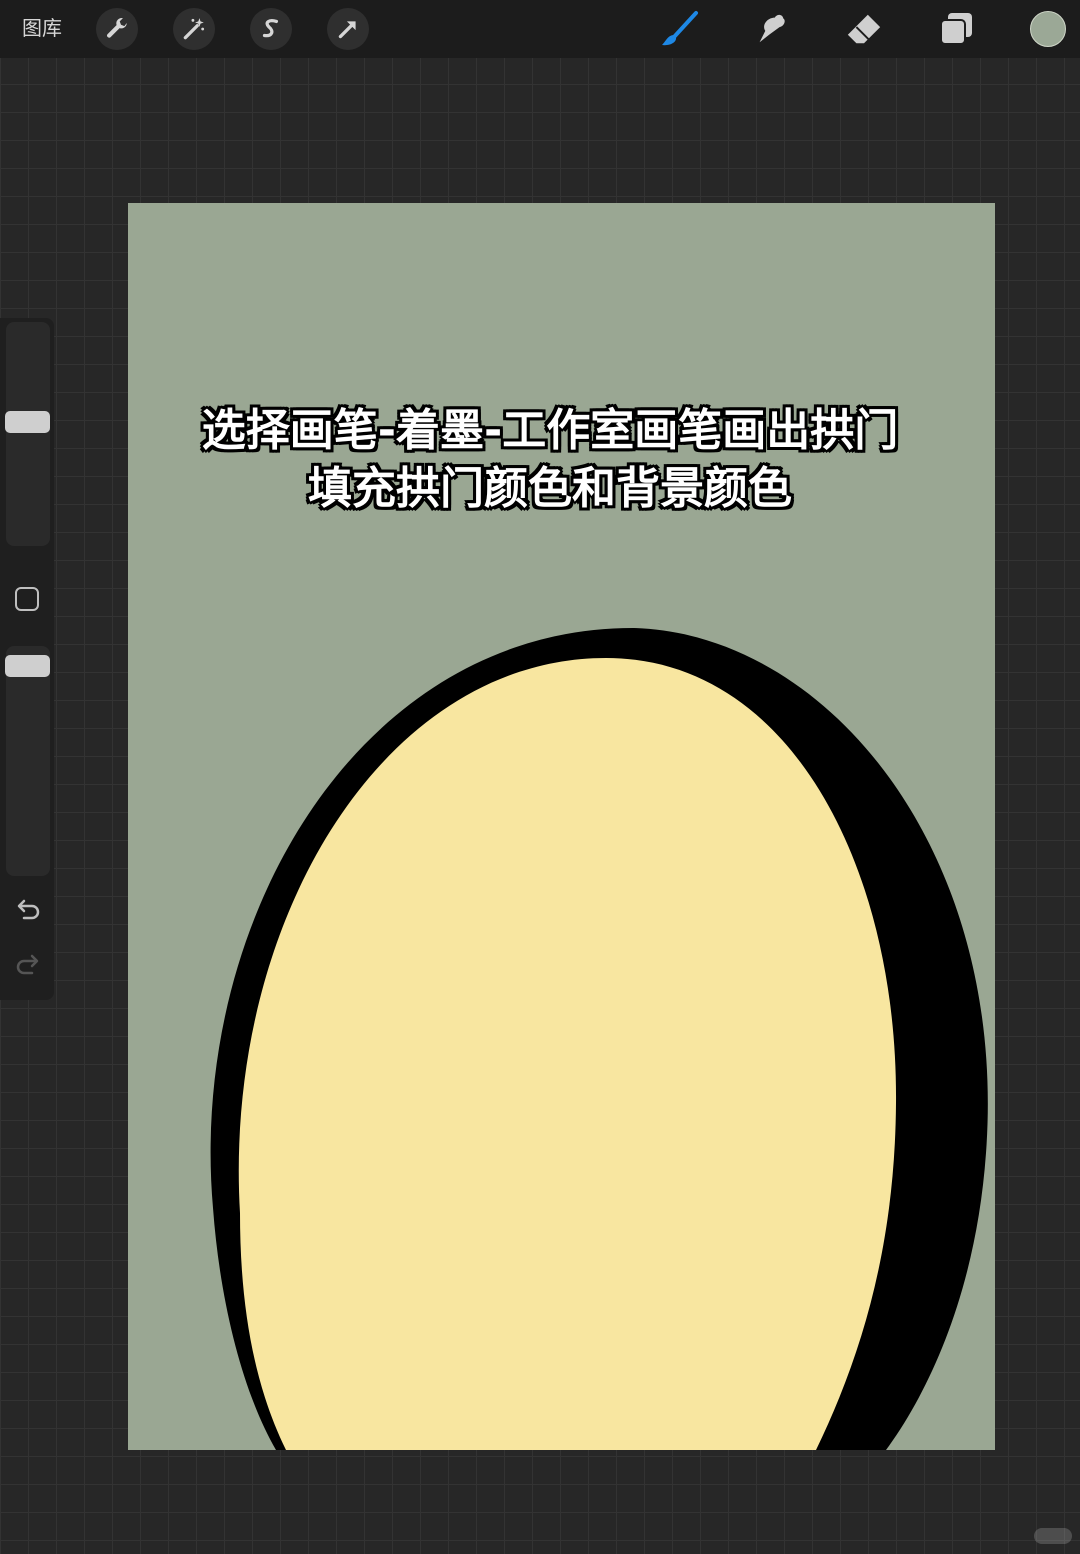 The height and width of the screenshot is (1554, 1080). Describe the element at coordinates (28, 966) in the screenshot. I see `redo-icon` at that location.